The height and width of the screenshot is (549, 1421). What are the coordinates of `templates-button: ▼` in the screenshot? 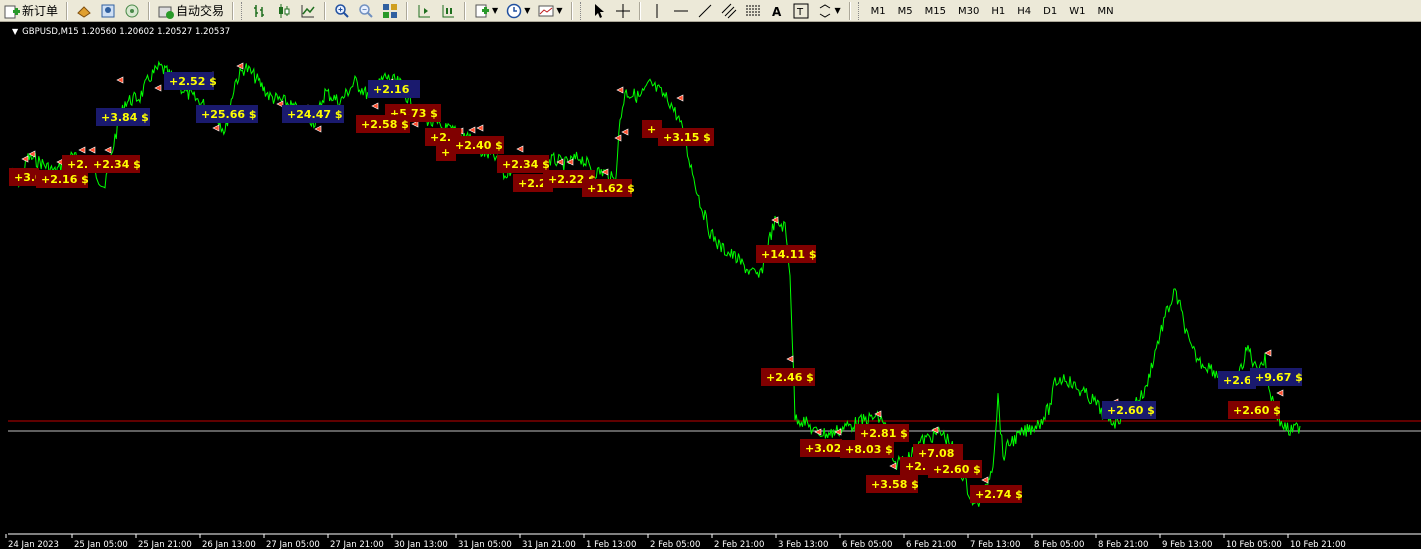 It's located at (550, 11).